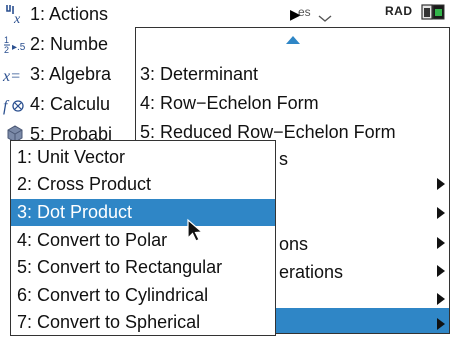 This screenshot has width=460, height=340. I want to click on svg-text: x=, so click(11, 76).